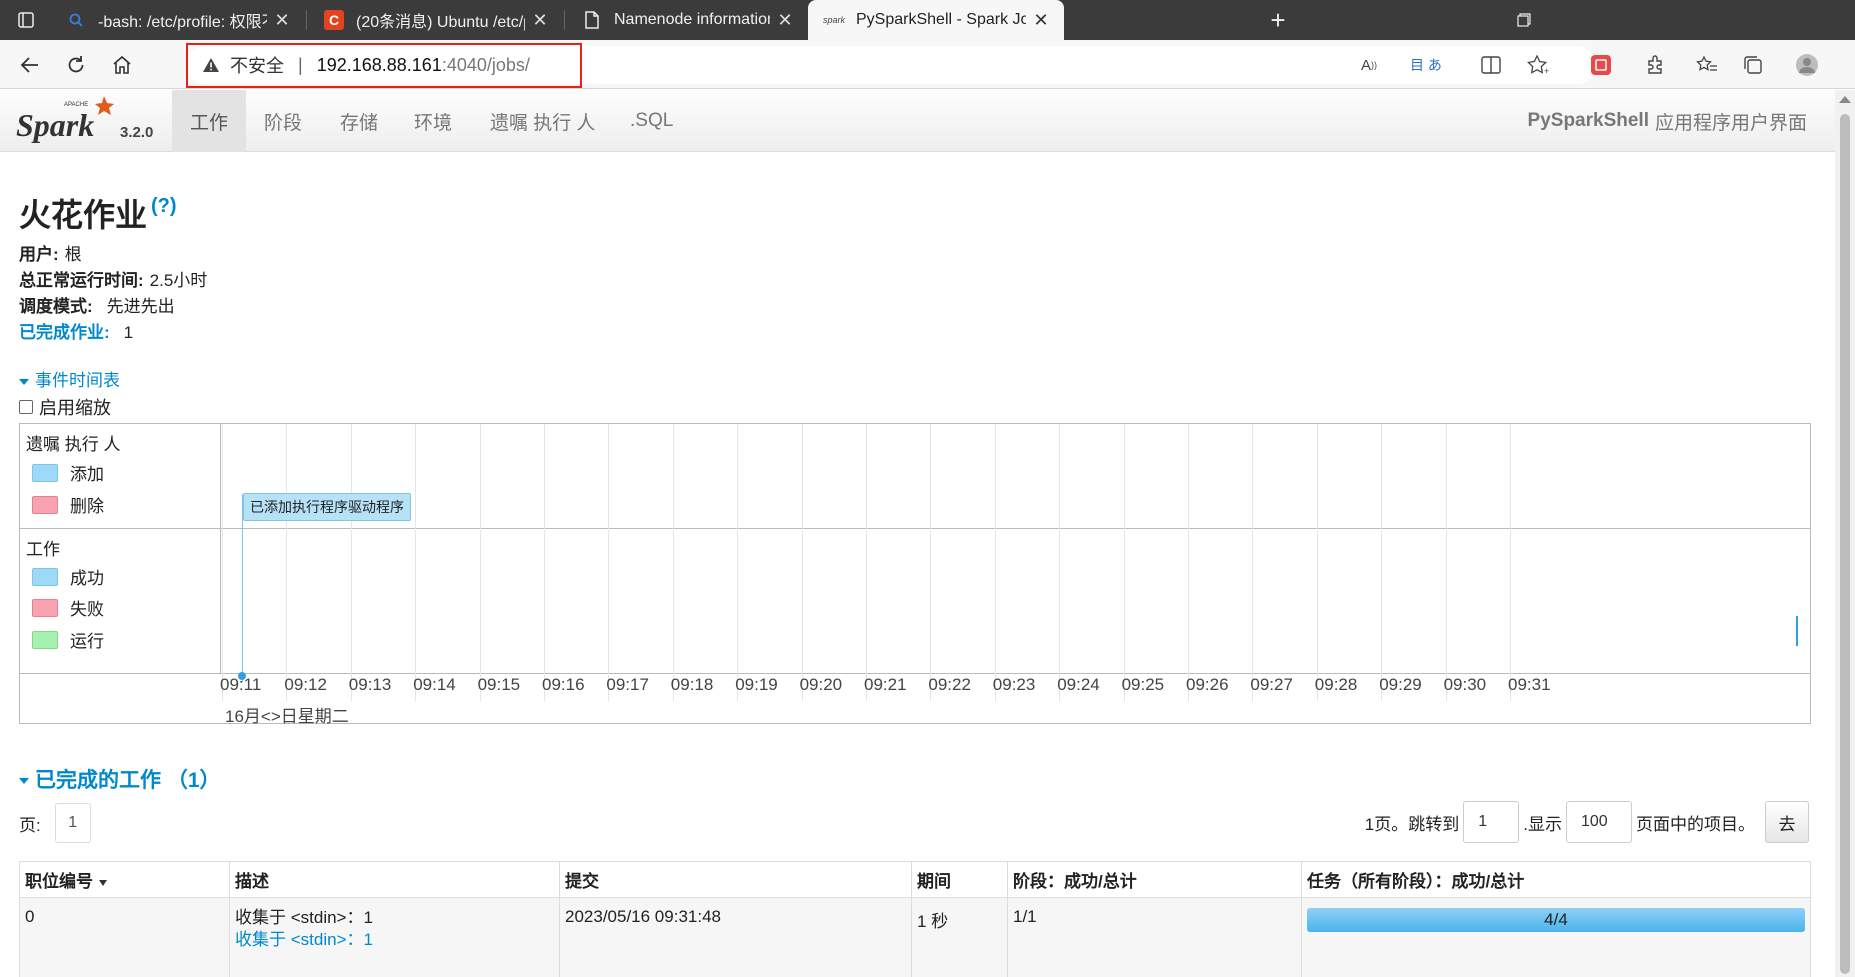 The width and height of the screenshot is (1855, 977). Describe the element at coordinates (1538, 65) in the screenshot. I see `add-favorite-icon: +` at that location.